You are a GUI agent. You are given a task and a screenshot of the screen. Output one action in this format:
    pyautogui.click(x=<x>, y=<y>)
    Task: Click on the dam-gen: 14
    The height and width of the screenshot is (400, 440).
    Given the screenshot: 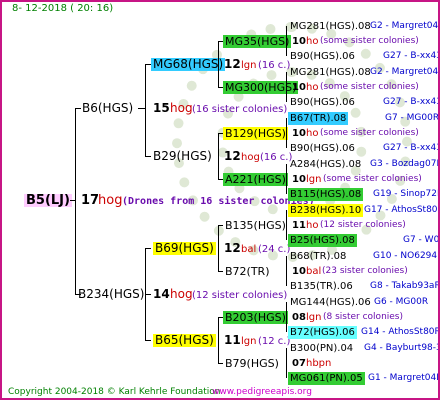 What is the action you would take?
    pyautogui.click(x=161, y=294)
    